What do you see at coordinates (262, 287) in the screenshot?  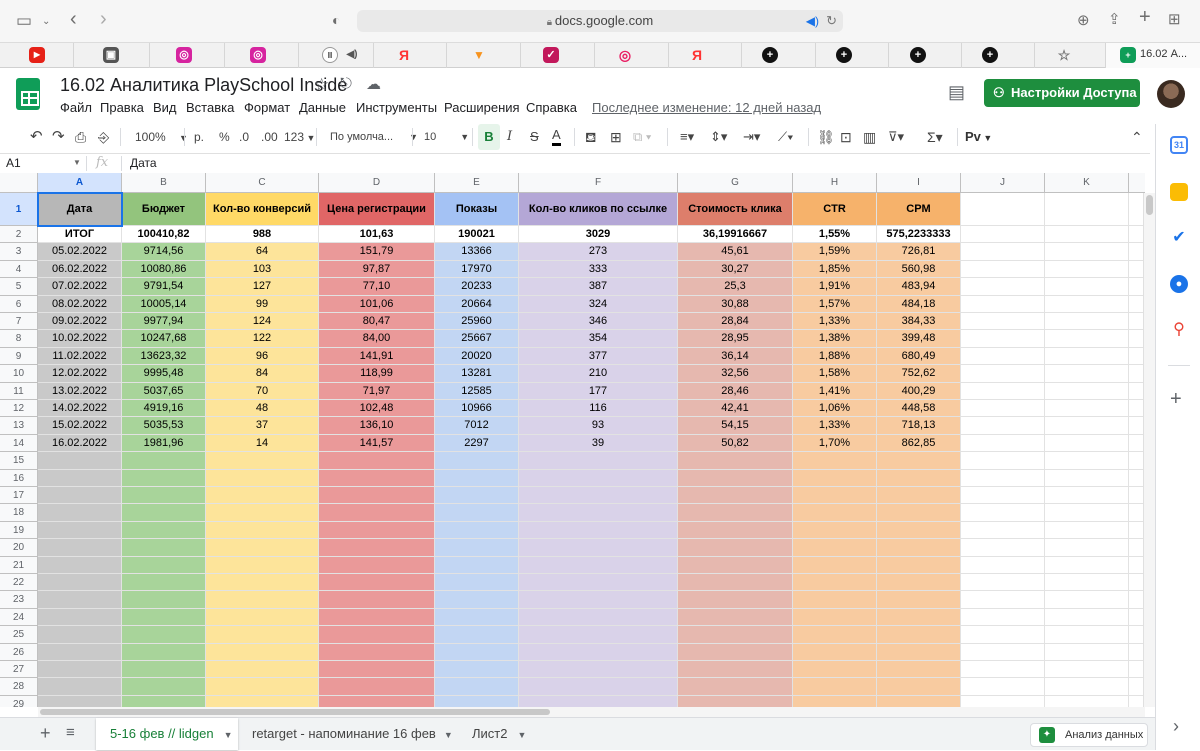 I see `cell: 127` at bounding box center [262, 287].